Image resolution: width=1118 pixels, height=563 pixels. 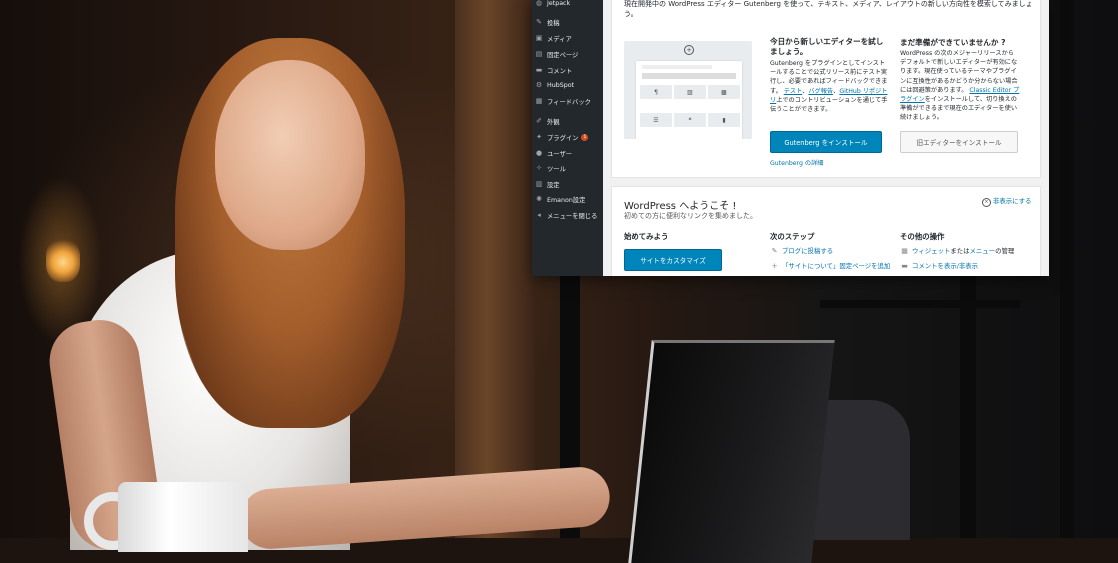 What do you see at coordinates (983, 251) in the screenshot?
I see `menus-link: メニュー` at bounding box center [983, 251].